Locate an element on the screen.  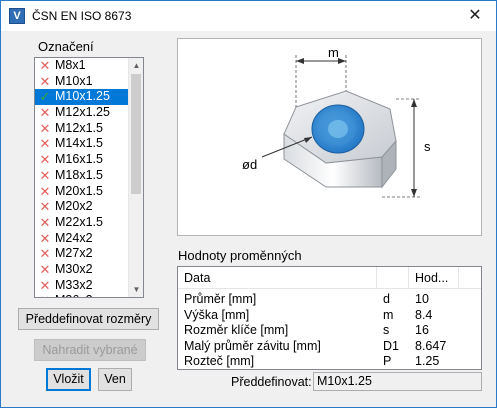
m-dimension-label: m is located at coordinates (333, 52).